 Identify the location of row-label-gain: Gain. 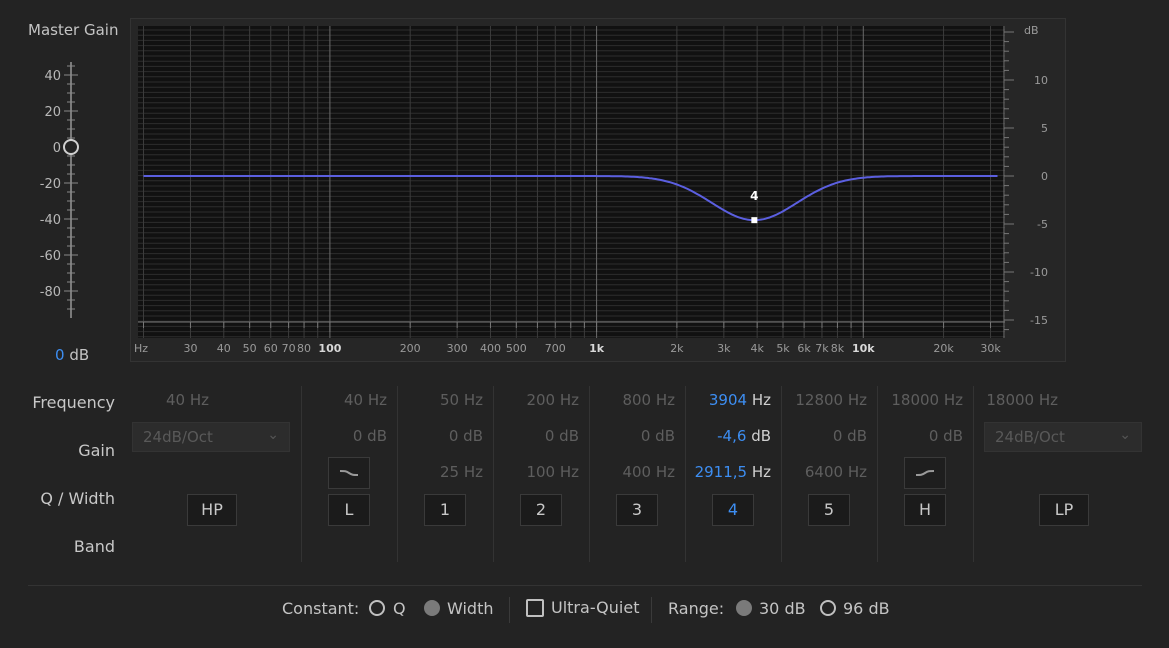
(96, 450).